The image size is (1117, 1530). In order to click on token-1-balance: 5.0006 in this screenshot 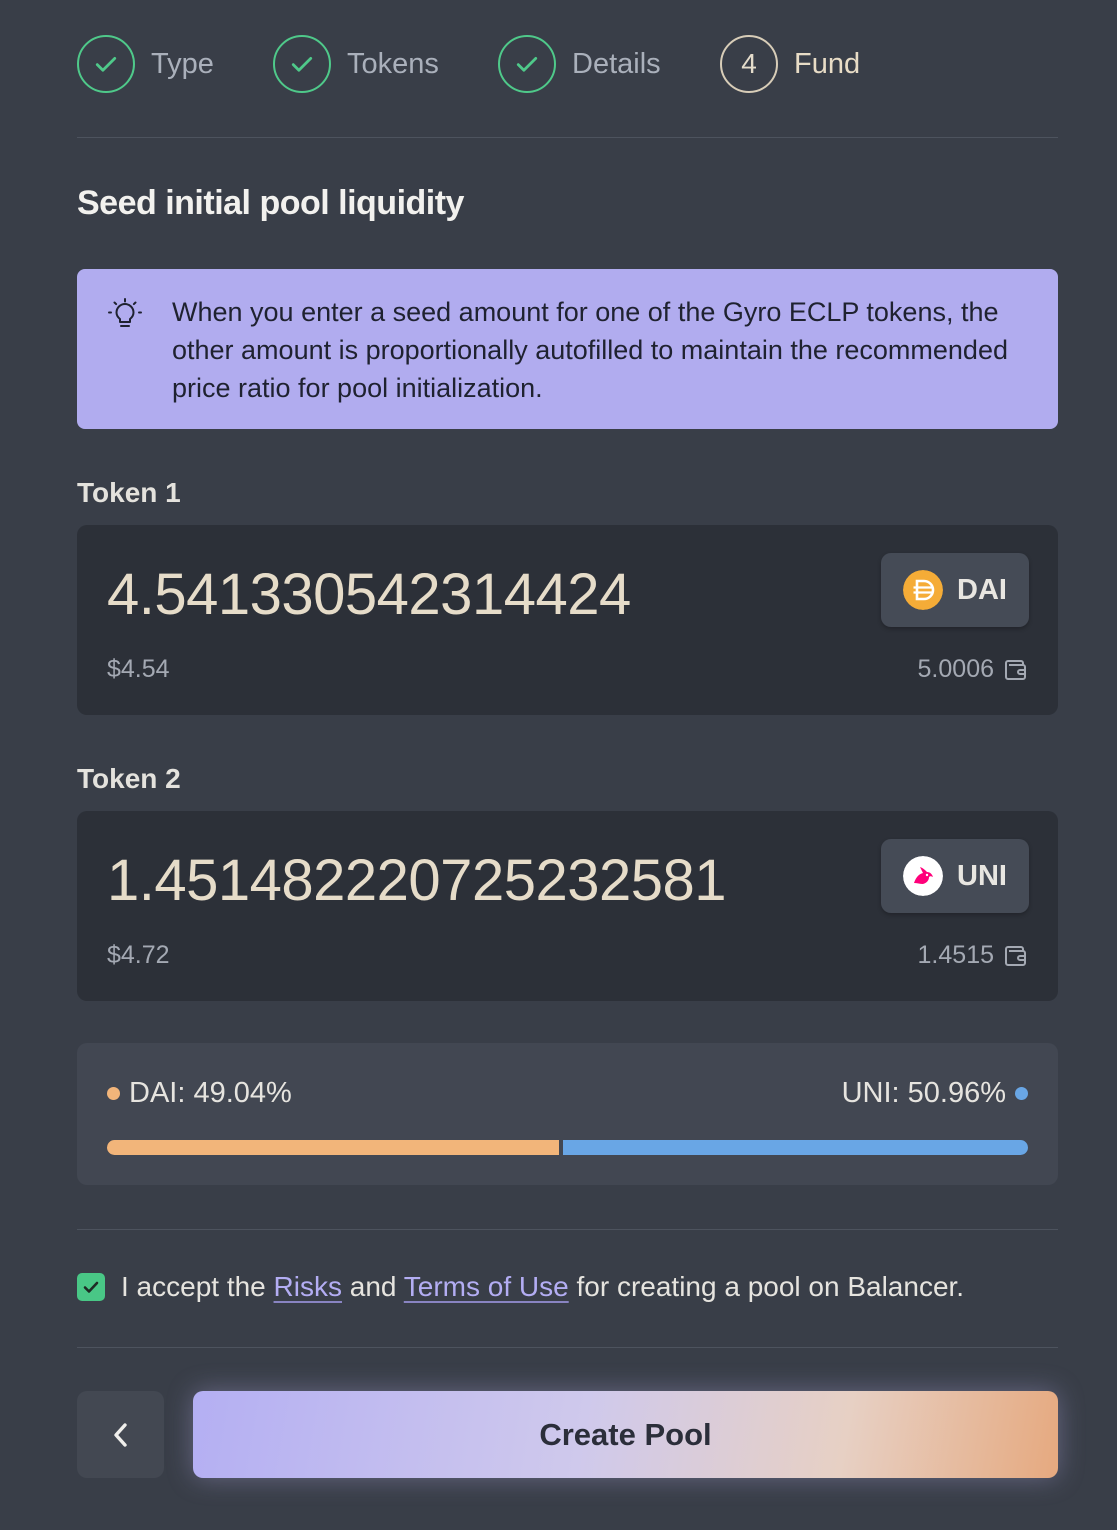, I will do `click(973, 669)`.